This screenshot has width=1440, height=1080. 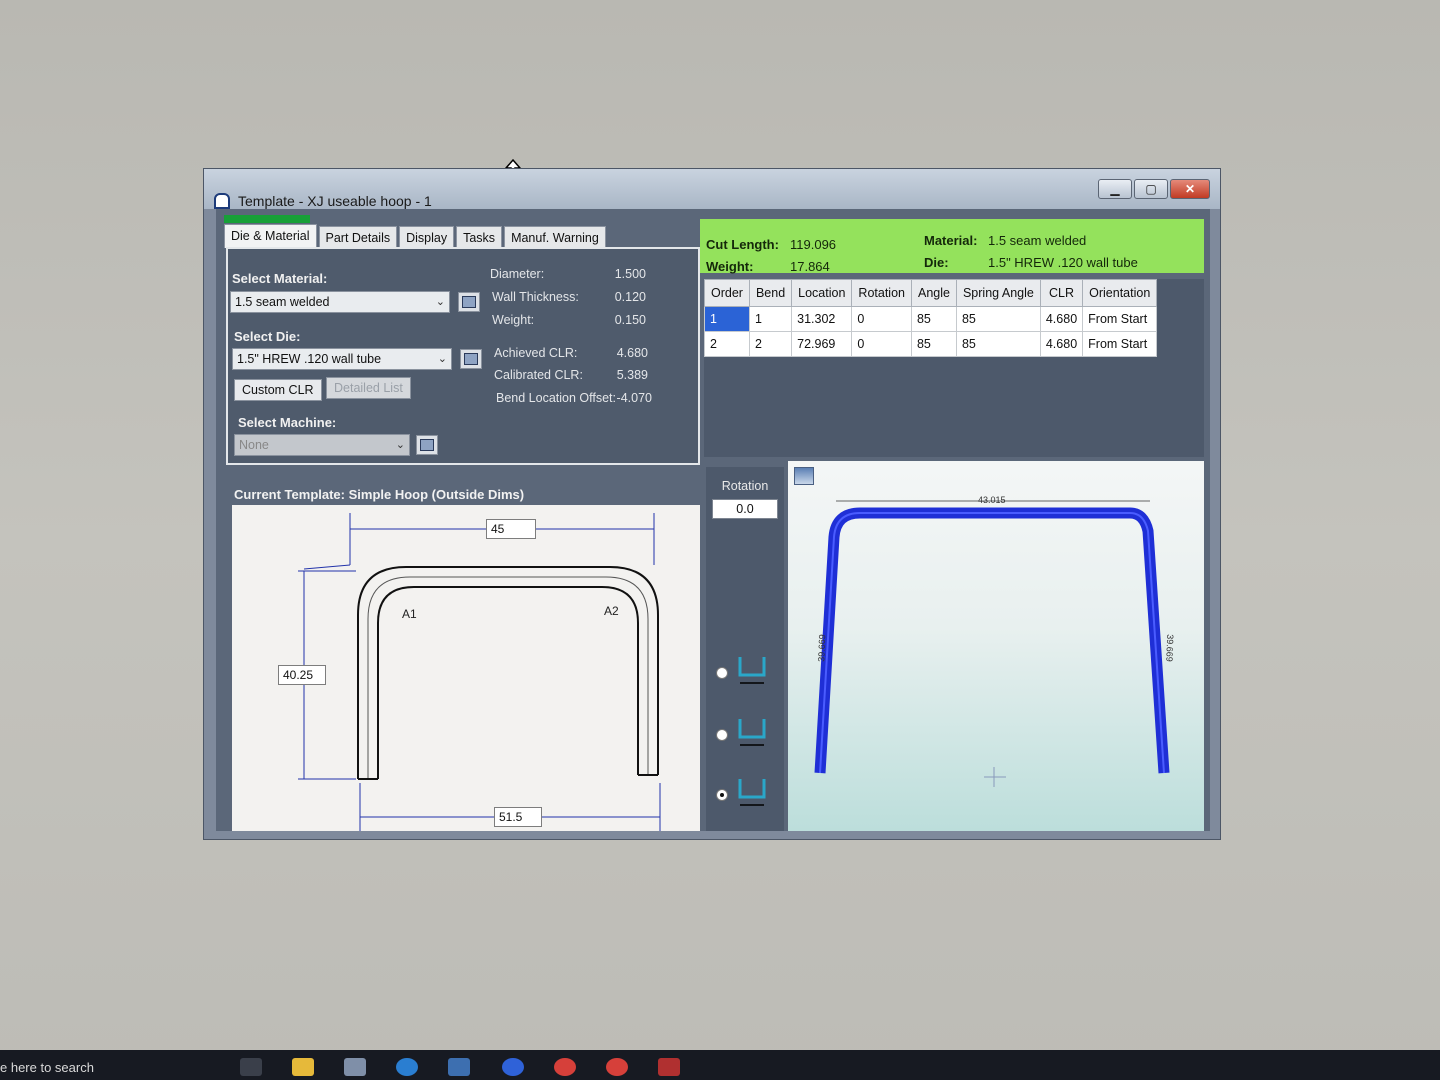 I want to click on tab-manuf-warning: Manuf. Warning, so click(x=555, y=237).